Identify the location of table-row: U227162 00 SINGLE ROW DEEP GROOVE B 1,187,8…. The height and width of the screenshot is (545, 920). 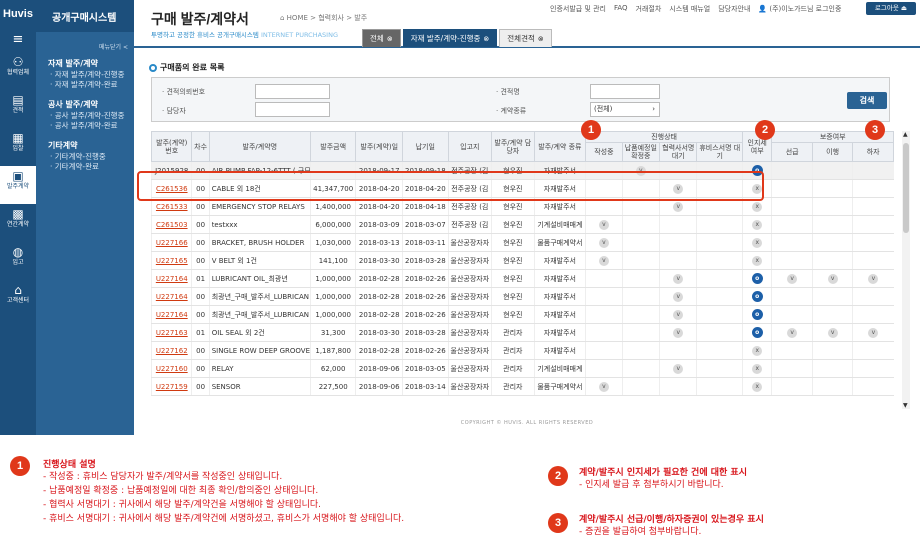
(522, 350).